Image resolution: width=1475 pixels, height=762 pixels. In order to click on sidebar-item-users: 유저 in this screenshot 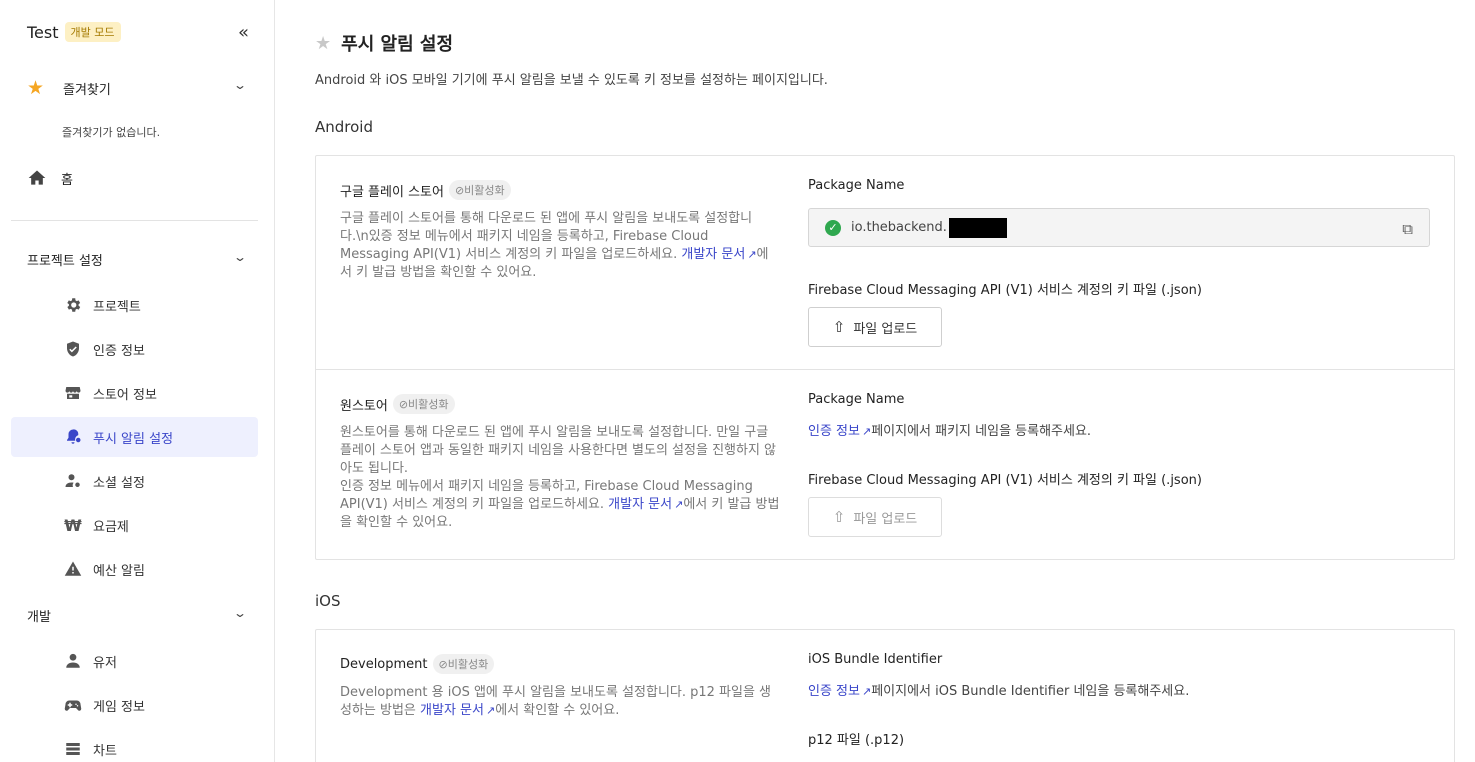, I will do `click(134, 661)`.